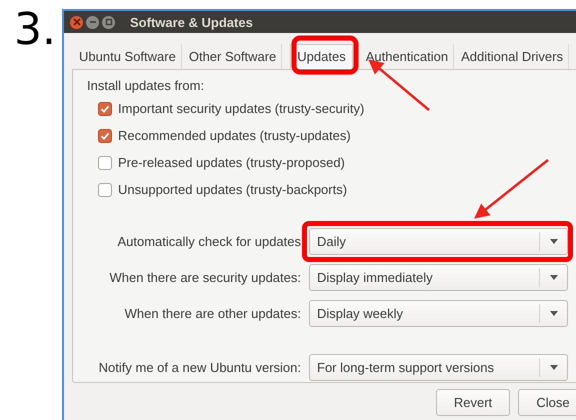  Describe the element at coordinates (438, 367) in the screenshot. I see `dropdown: For long-term support versions` at that location.